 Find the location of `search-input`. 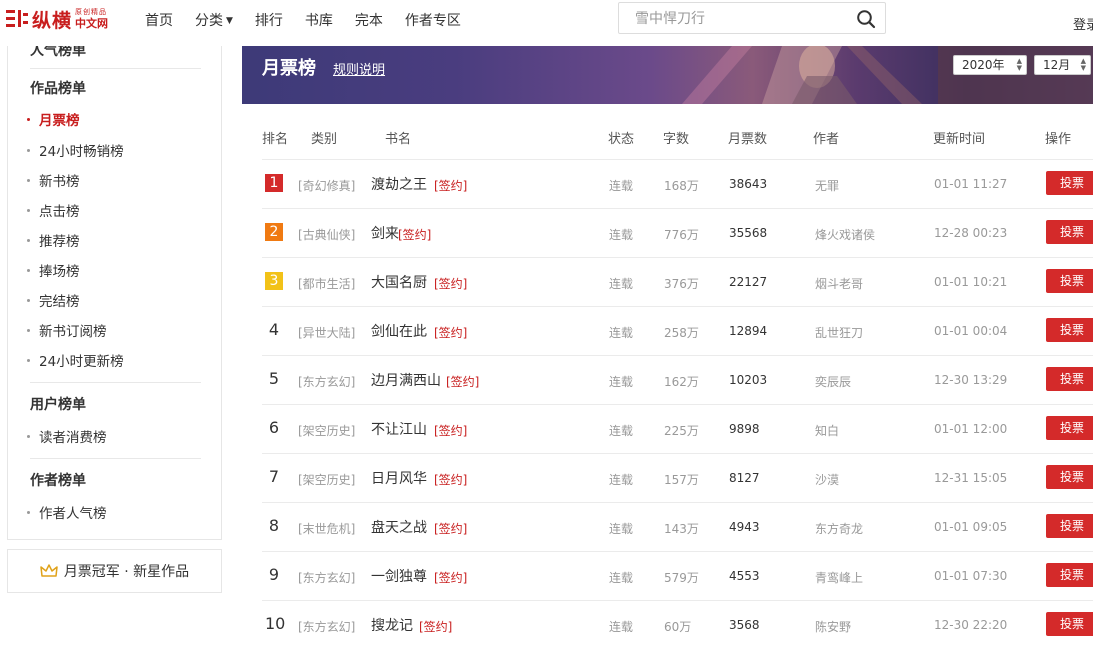

search-input is located at coordinates (745, 19).